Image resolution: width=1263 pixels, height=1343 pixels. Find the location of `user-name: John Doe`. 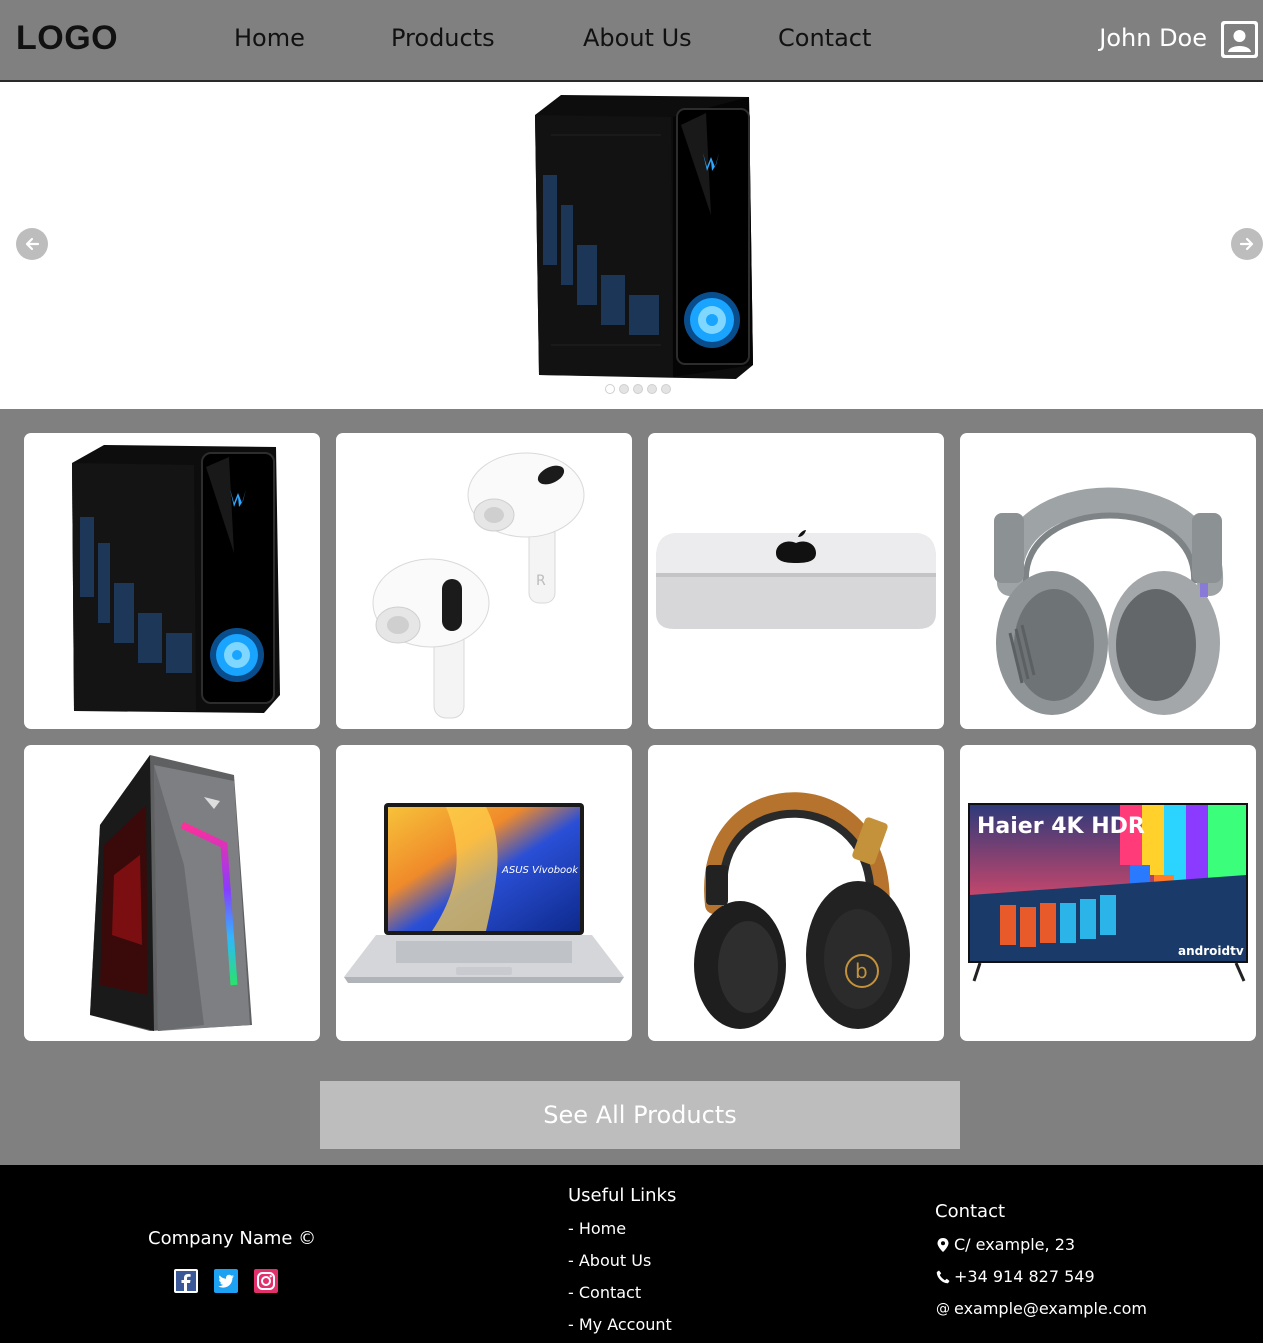

user-name: John Doe is located at coordinates (1153, 38).